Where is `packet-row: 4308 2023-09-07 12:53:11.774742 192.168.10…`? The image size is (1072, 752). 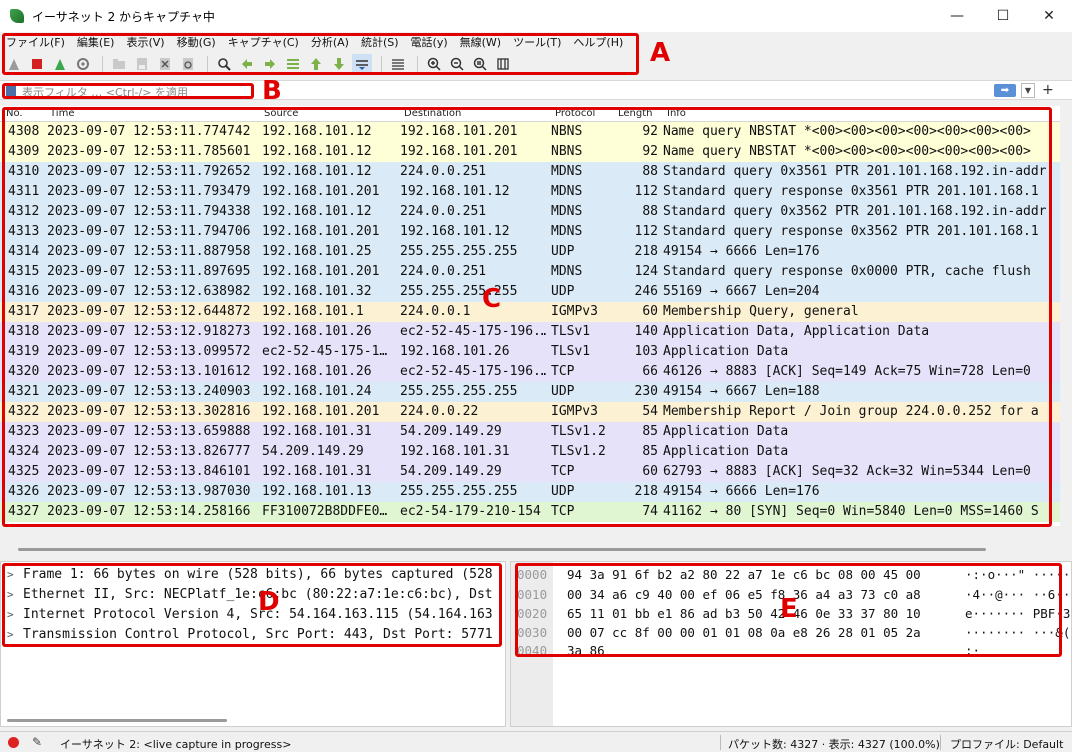 packet-row: 4308 2023-09-07 12:53:11.774742 192.168.10… is located at coordinates (530, 132).